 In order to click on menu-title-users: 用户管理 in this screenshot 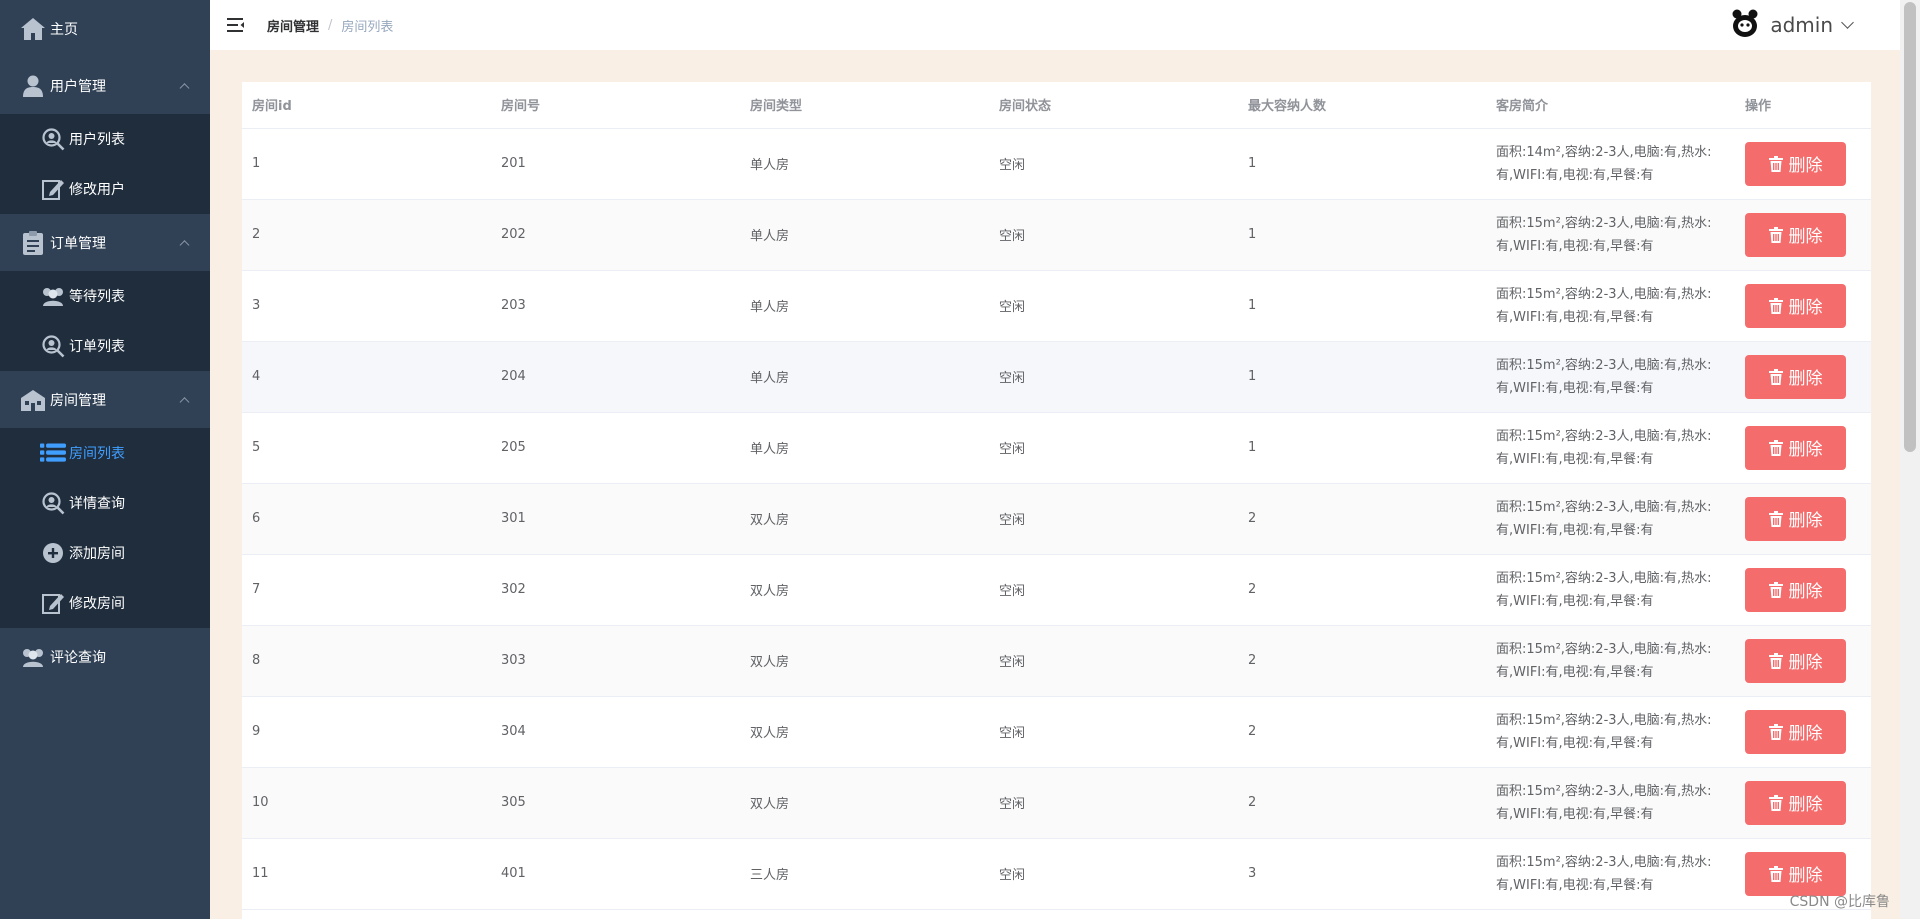, I will do `click(105, 85)`.